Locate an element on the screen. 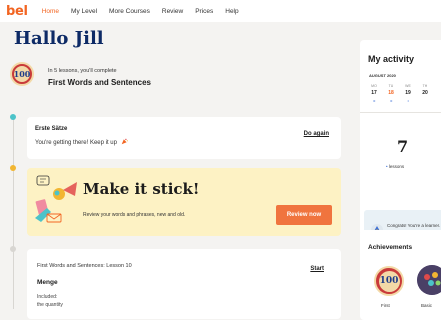 This screenshot has width=441, height=320. nav-help: Help is located at coordinates (231, 11).